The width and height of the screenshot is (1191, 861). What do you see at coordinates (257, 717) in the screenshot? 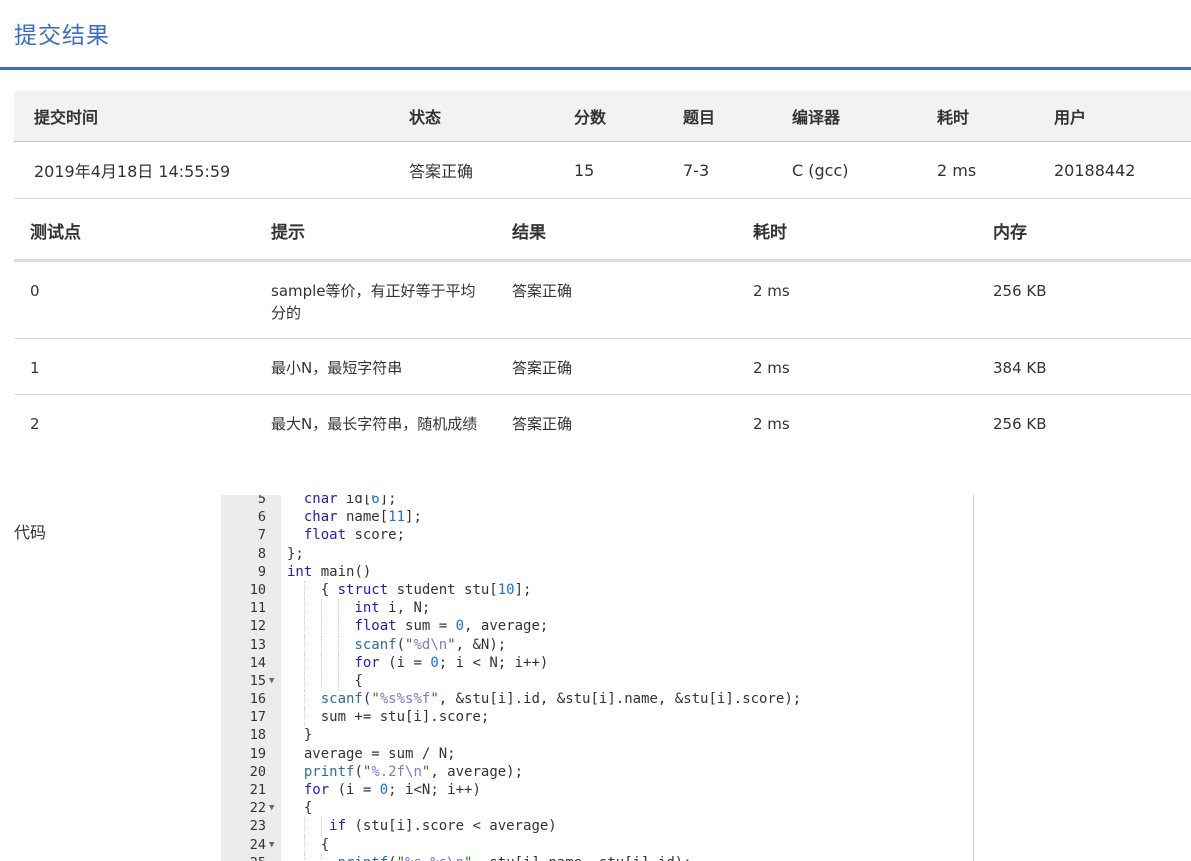
I see `line-number: 17` at bounding box center [257, 717].